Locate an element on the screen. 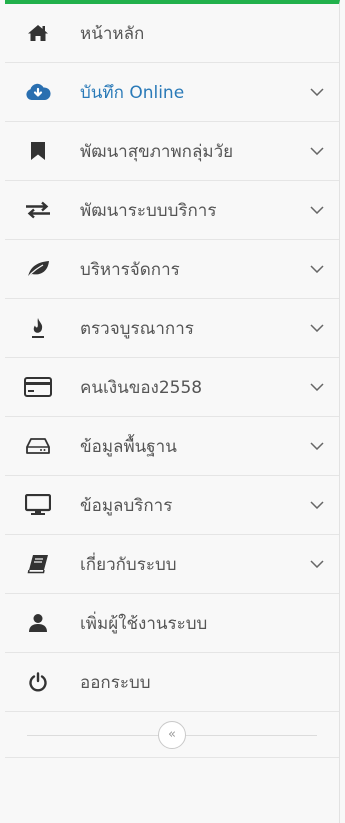 The height and width of the screenshot is (823, 345). collapse-sidebar-button: « is located at coordinates (172, 734).